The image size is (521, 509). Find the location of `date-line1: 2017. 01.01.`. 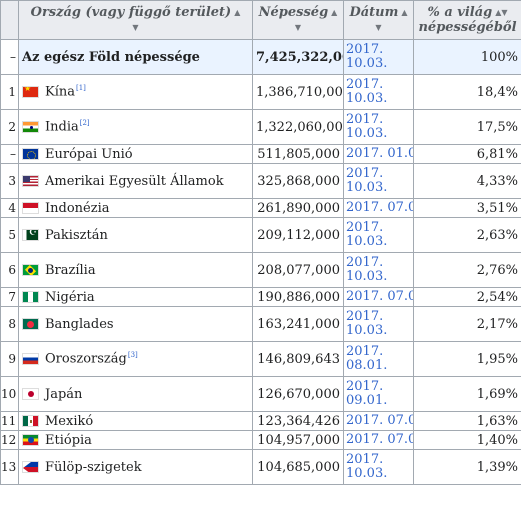

date-line1: 2017. 01.01. is located at coordinates (379, 153).